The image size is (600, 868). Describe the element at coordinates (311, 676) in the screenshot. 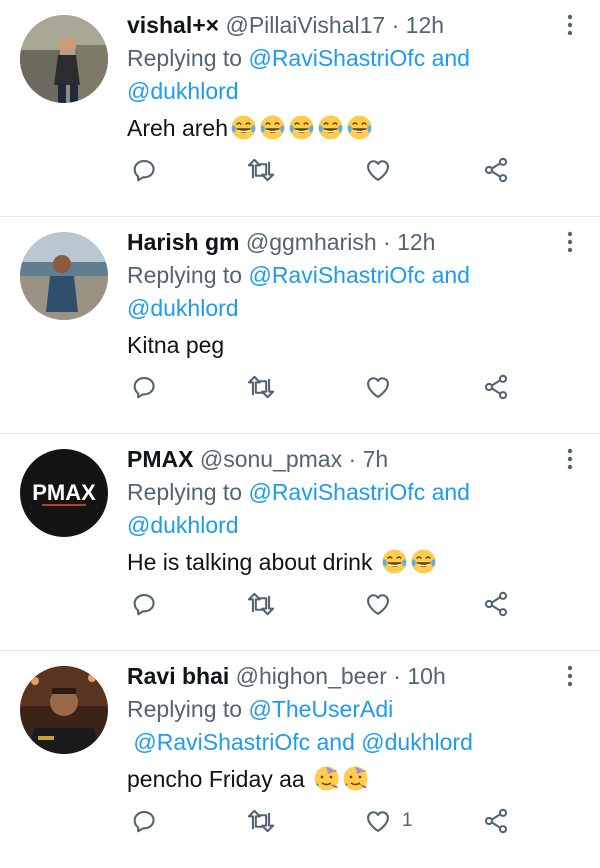

I see `username: @highon_beer` at that location.